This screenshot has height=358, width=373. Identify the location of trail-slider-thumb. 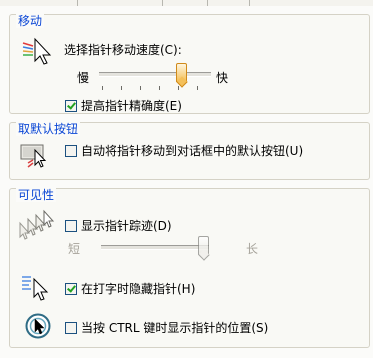
(203, 245).